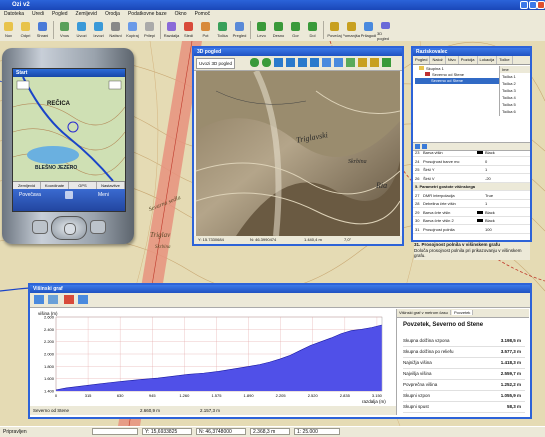  I want to click on property-value: 100, so click(488, 229).